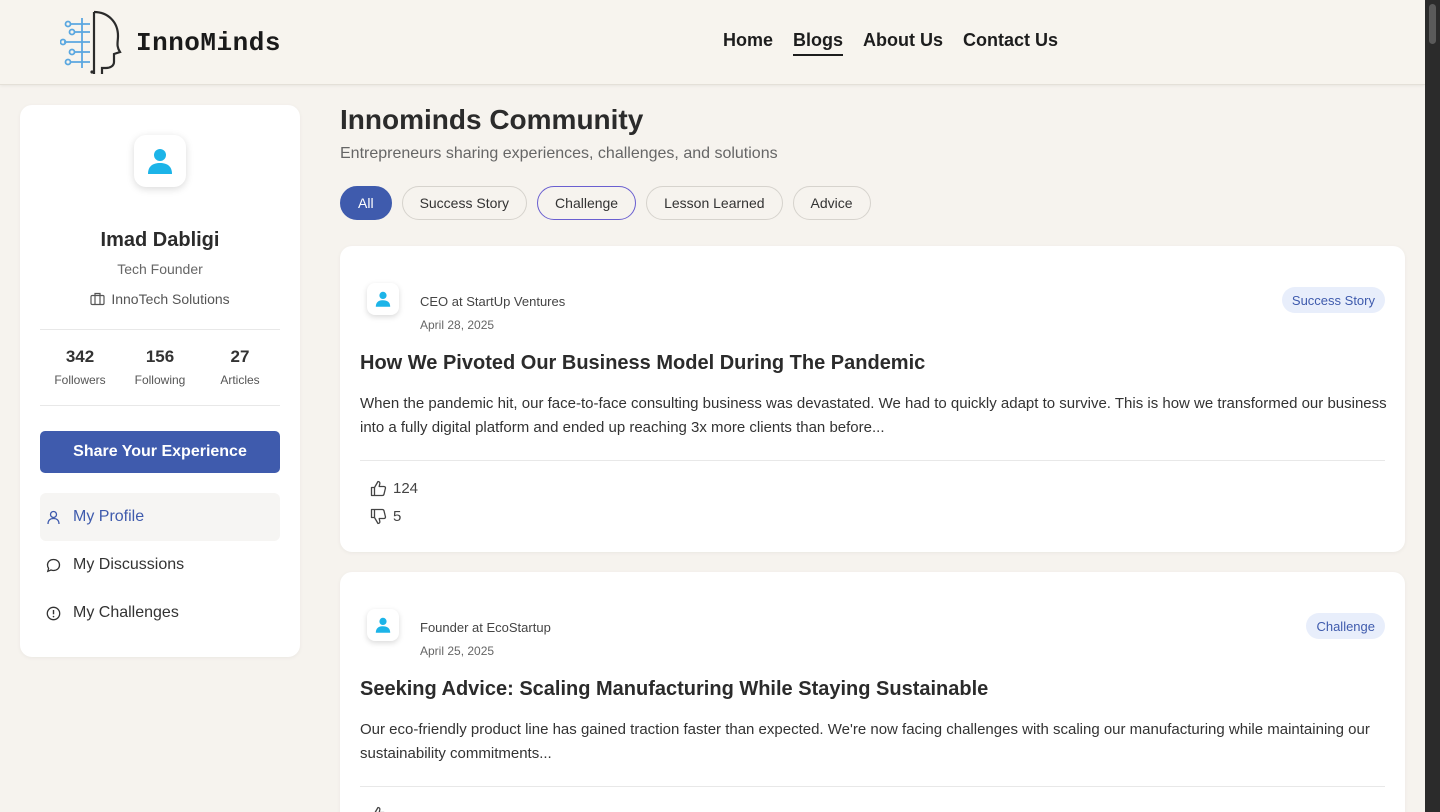 This screenshot has height=812, width=1440. Describe the element at coordinates (397, 516) in the screenshot. I see `dislike-count: 5` at that location.